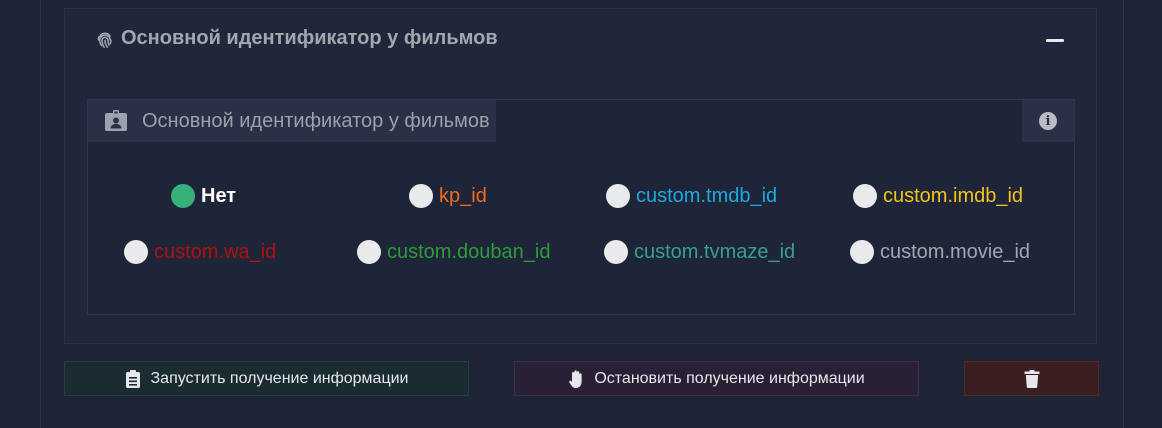 The width and height of the screenshot is (1162, 428). Describe the element at coordinates (469, 251) in the screenshot. I see `radio-label: custom.douban_id` at that location.